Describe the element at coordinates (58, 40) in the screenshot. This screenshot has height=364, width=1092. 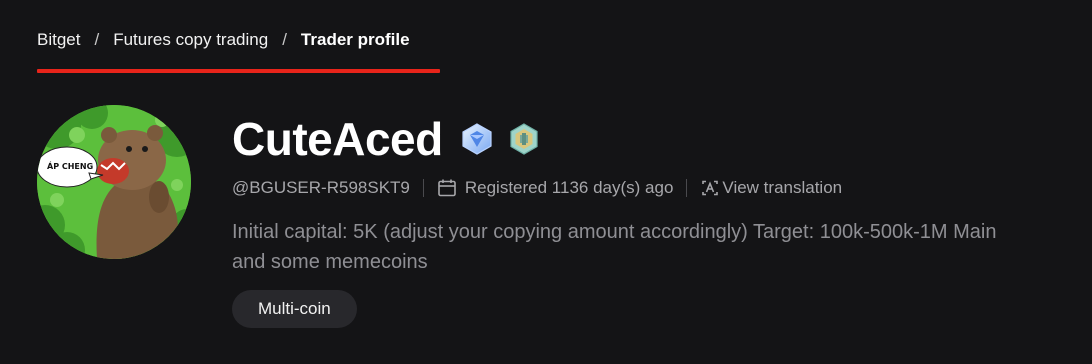
I see `breadcrumb-bitget: Bitget` at that location.